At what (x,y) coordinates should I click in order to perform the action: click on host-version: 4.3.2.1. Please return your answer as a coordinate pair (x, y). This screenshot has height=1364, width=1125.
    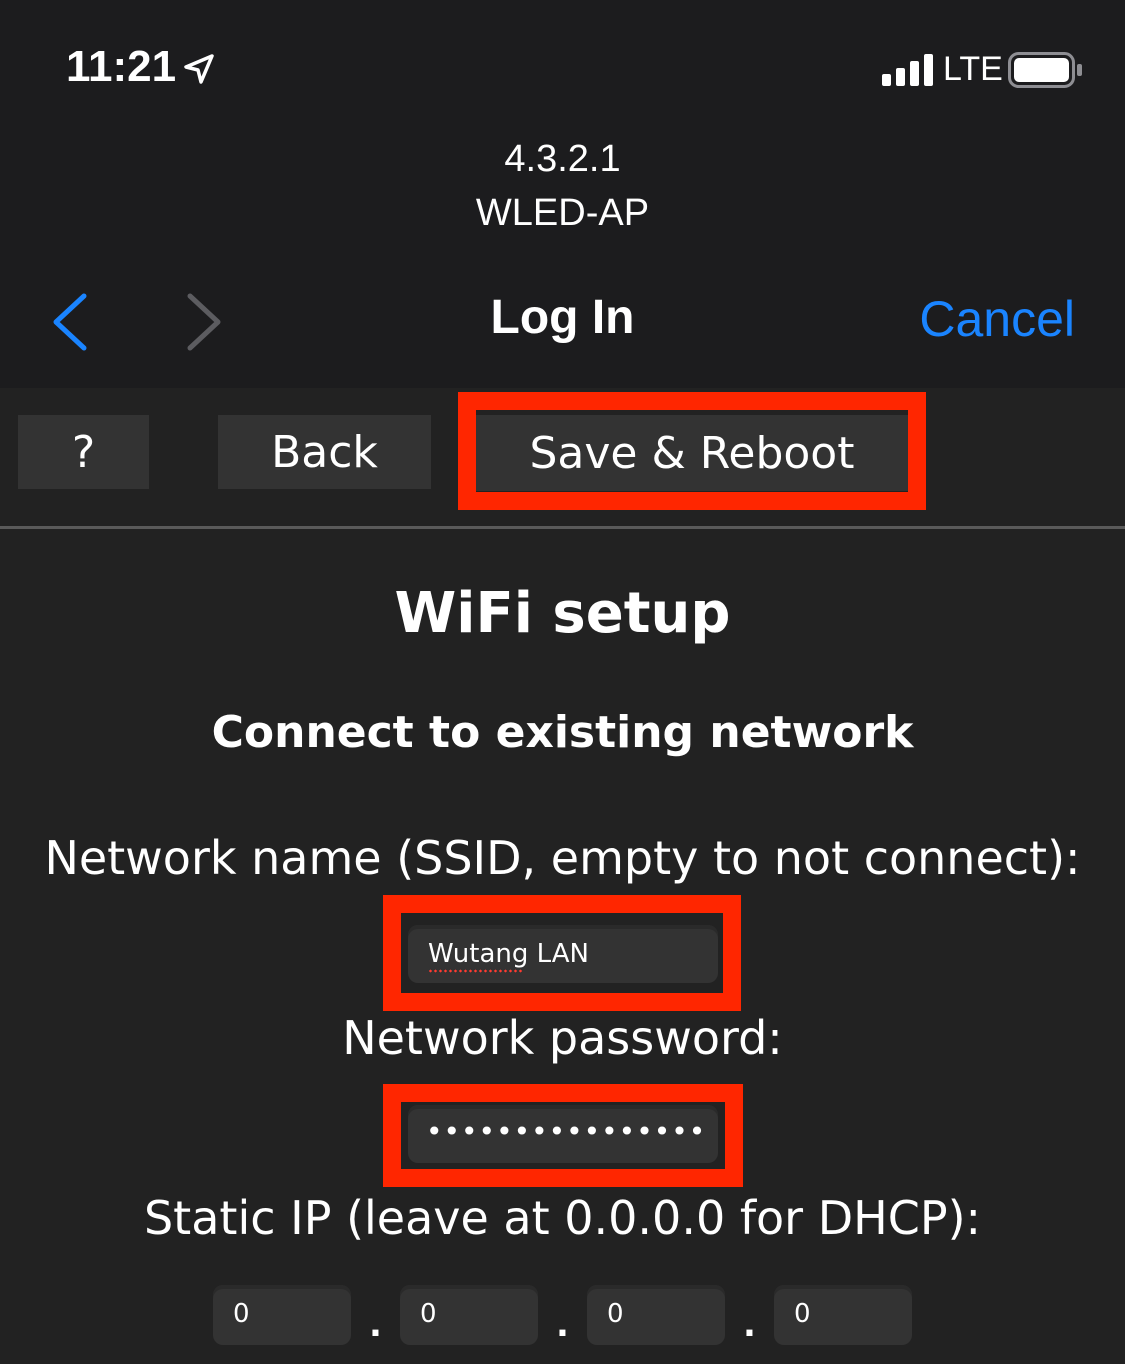
    Looking at the image, I should click on (562, 159).